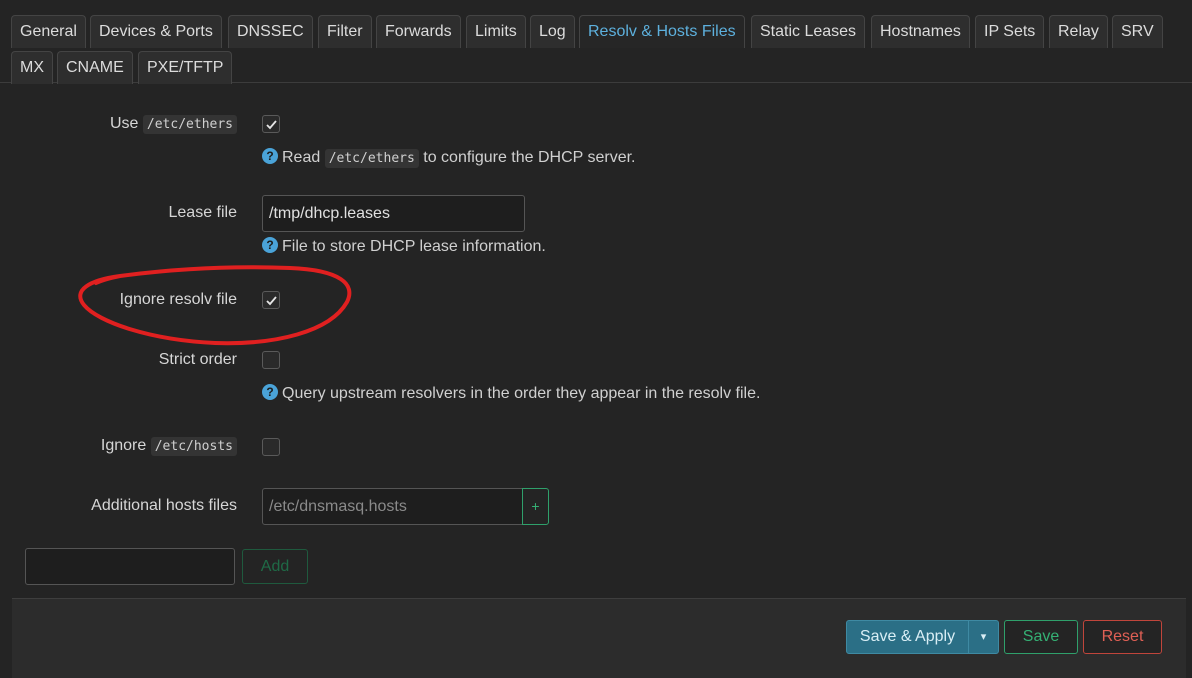 Image resolution: width=1192 pixels, height=678 pixels. I want to click on save-button: Save, so click(1041, 637).